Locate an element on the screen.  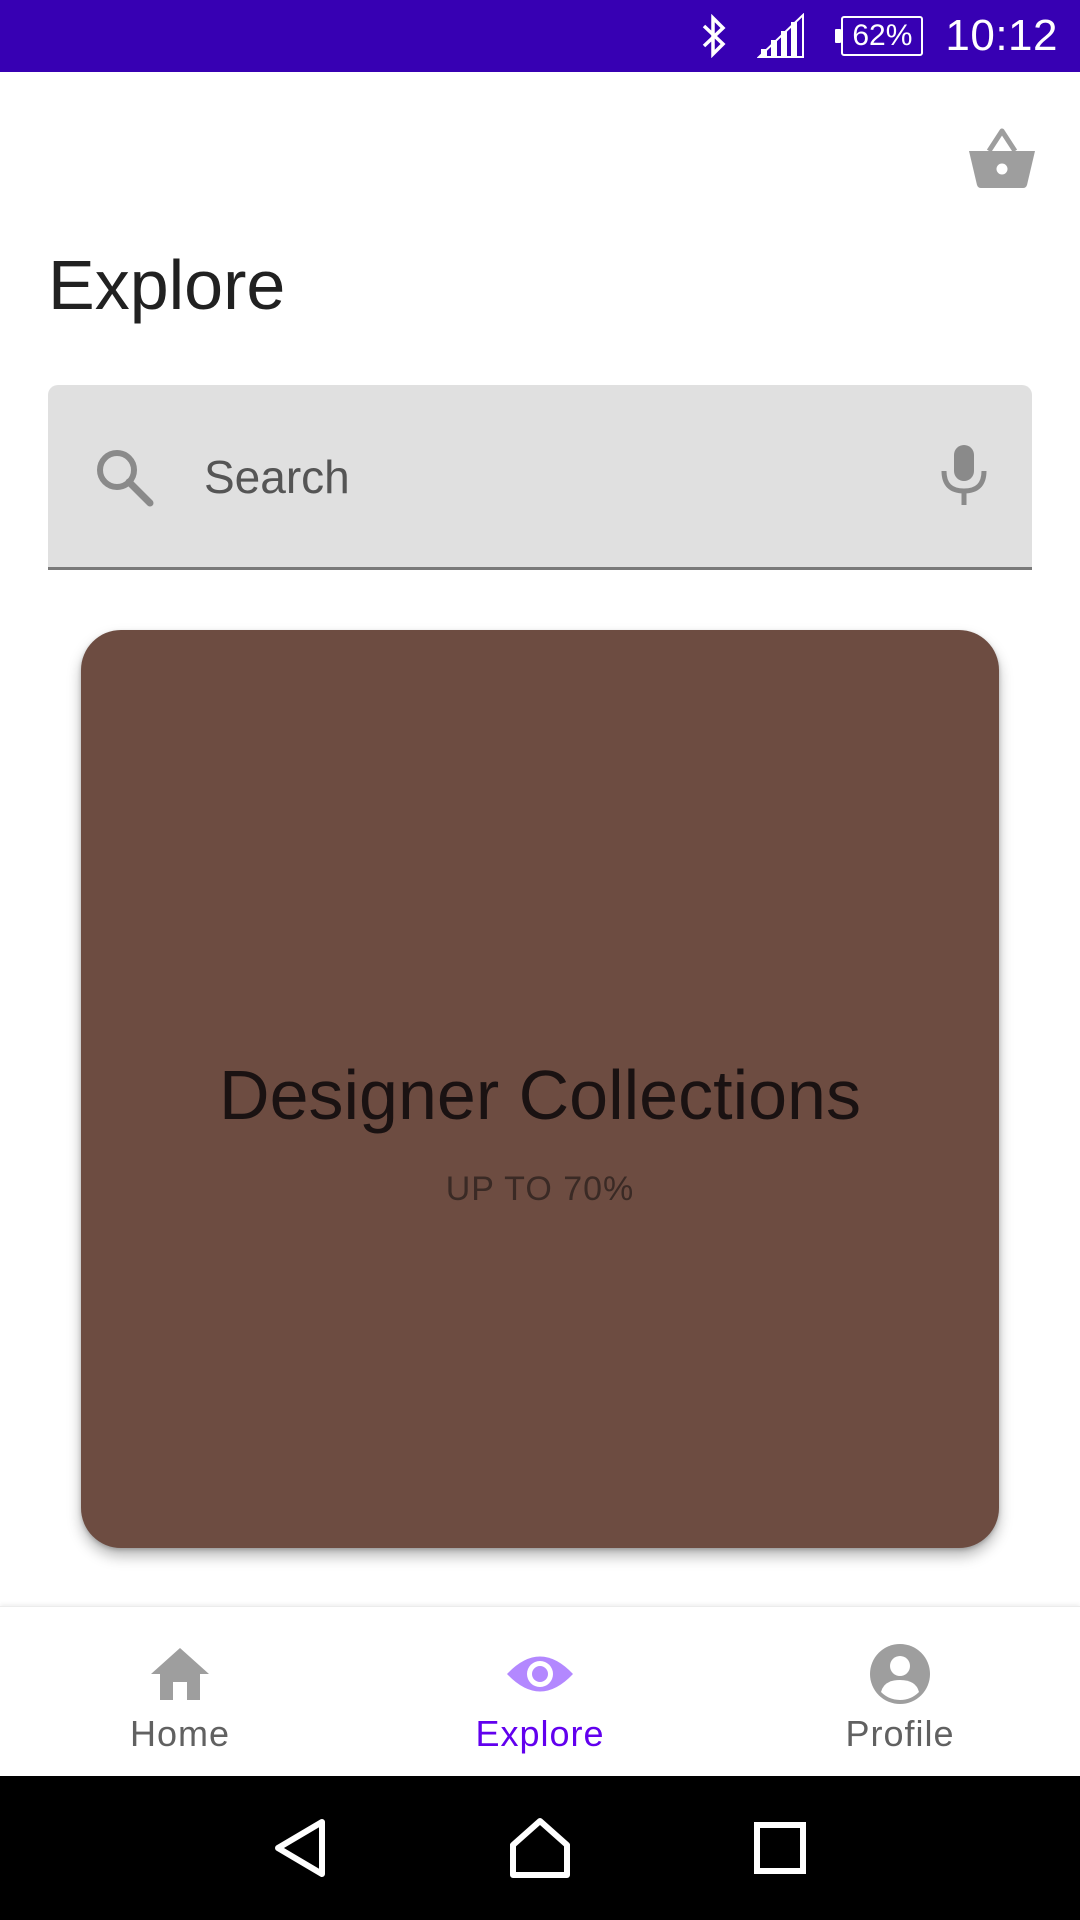
page-title: Explore is located at coordinates (167, 285).